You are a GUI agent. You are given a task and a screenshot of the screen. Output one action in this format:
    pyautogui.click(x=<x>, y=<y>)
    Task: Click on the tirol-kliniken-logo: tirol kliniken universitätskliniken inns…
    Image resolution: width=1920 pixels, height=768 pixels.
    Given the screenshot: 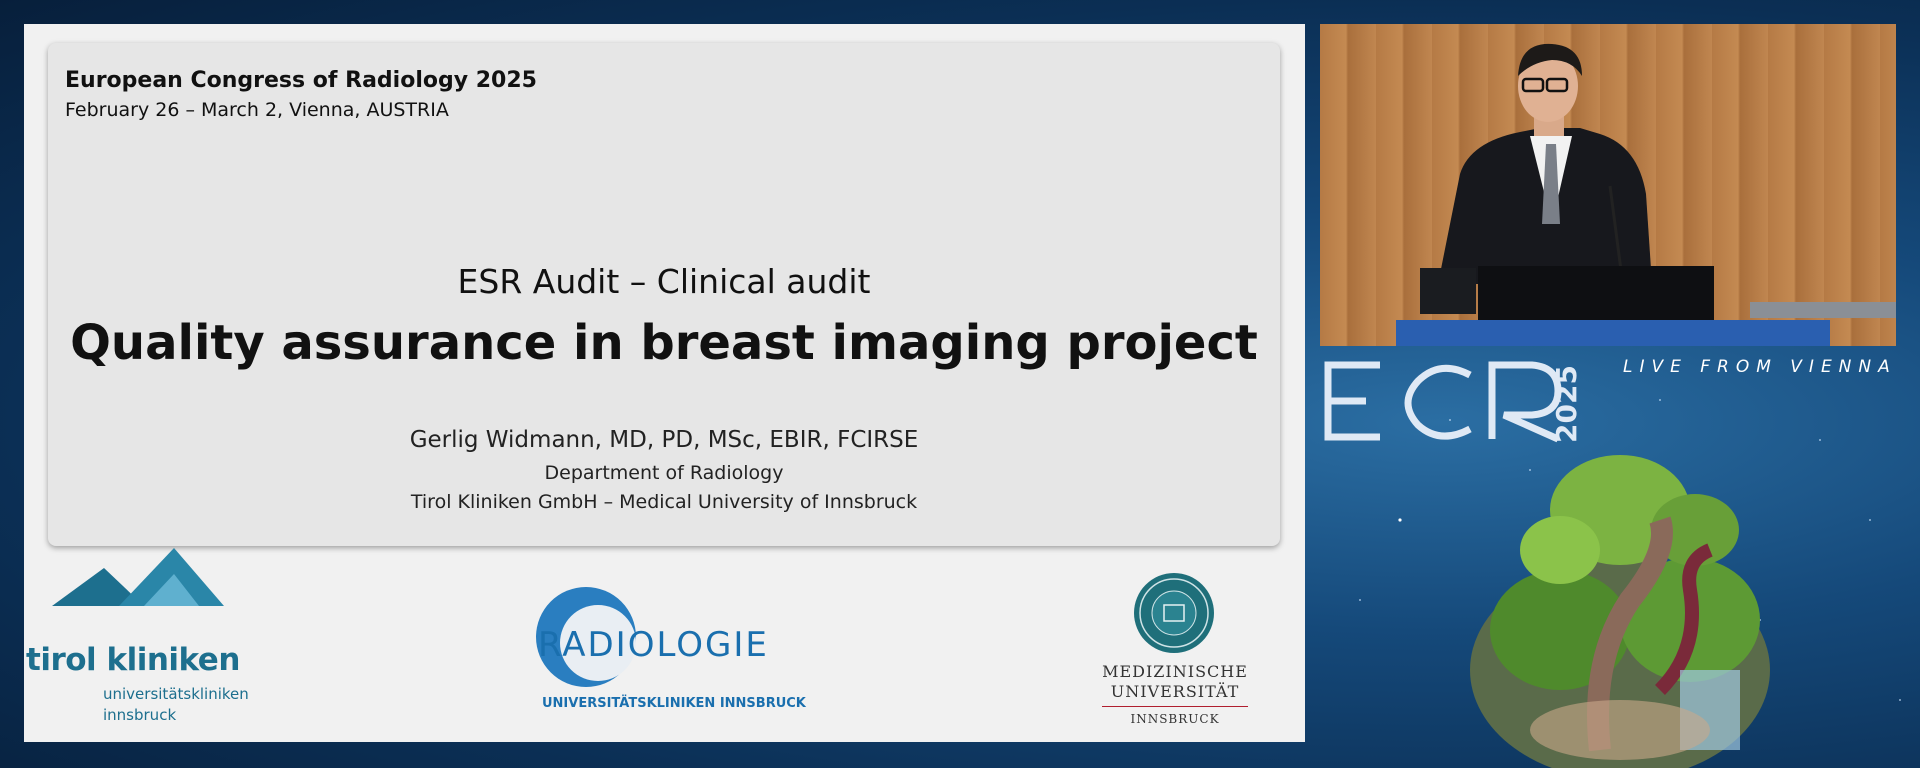 What is the action you would take?
    pyautogui.click(x=139, y=636)
    